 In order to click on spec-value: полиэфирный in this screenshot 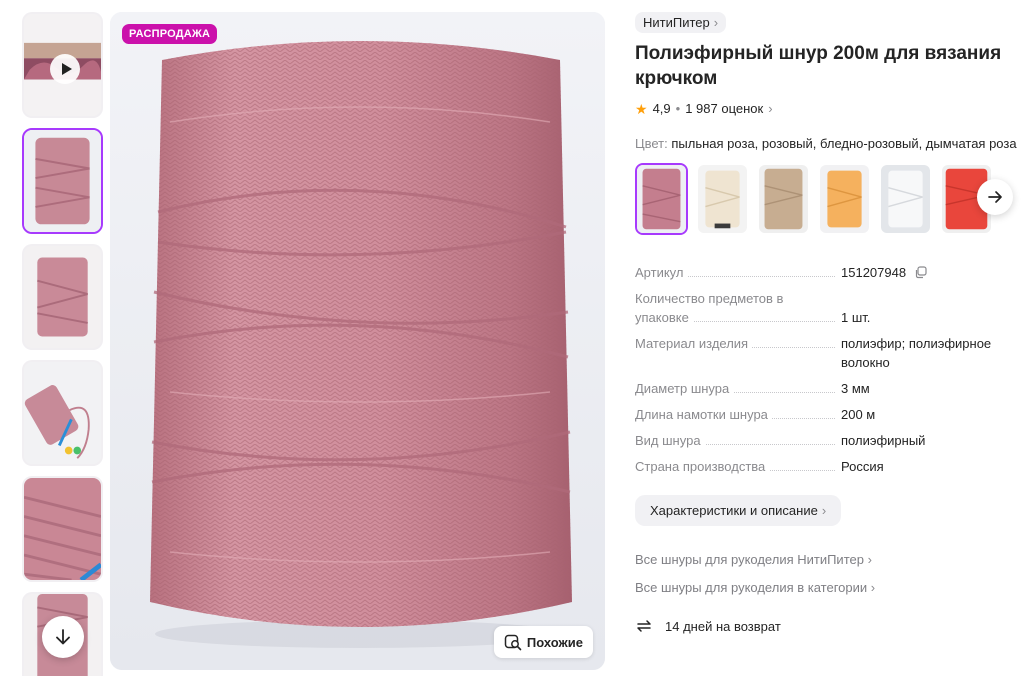, I will do `click(883, 440)`.